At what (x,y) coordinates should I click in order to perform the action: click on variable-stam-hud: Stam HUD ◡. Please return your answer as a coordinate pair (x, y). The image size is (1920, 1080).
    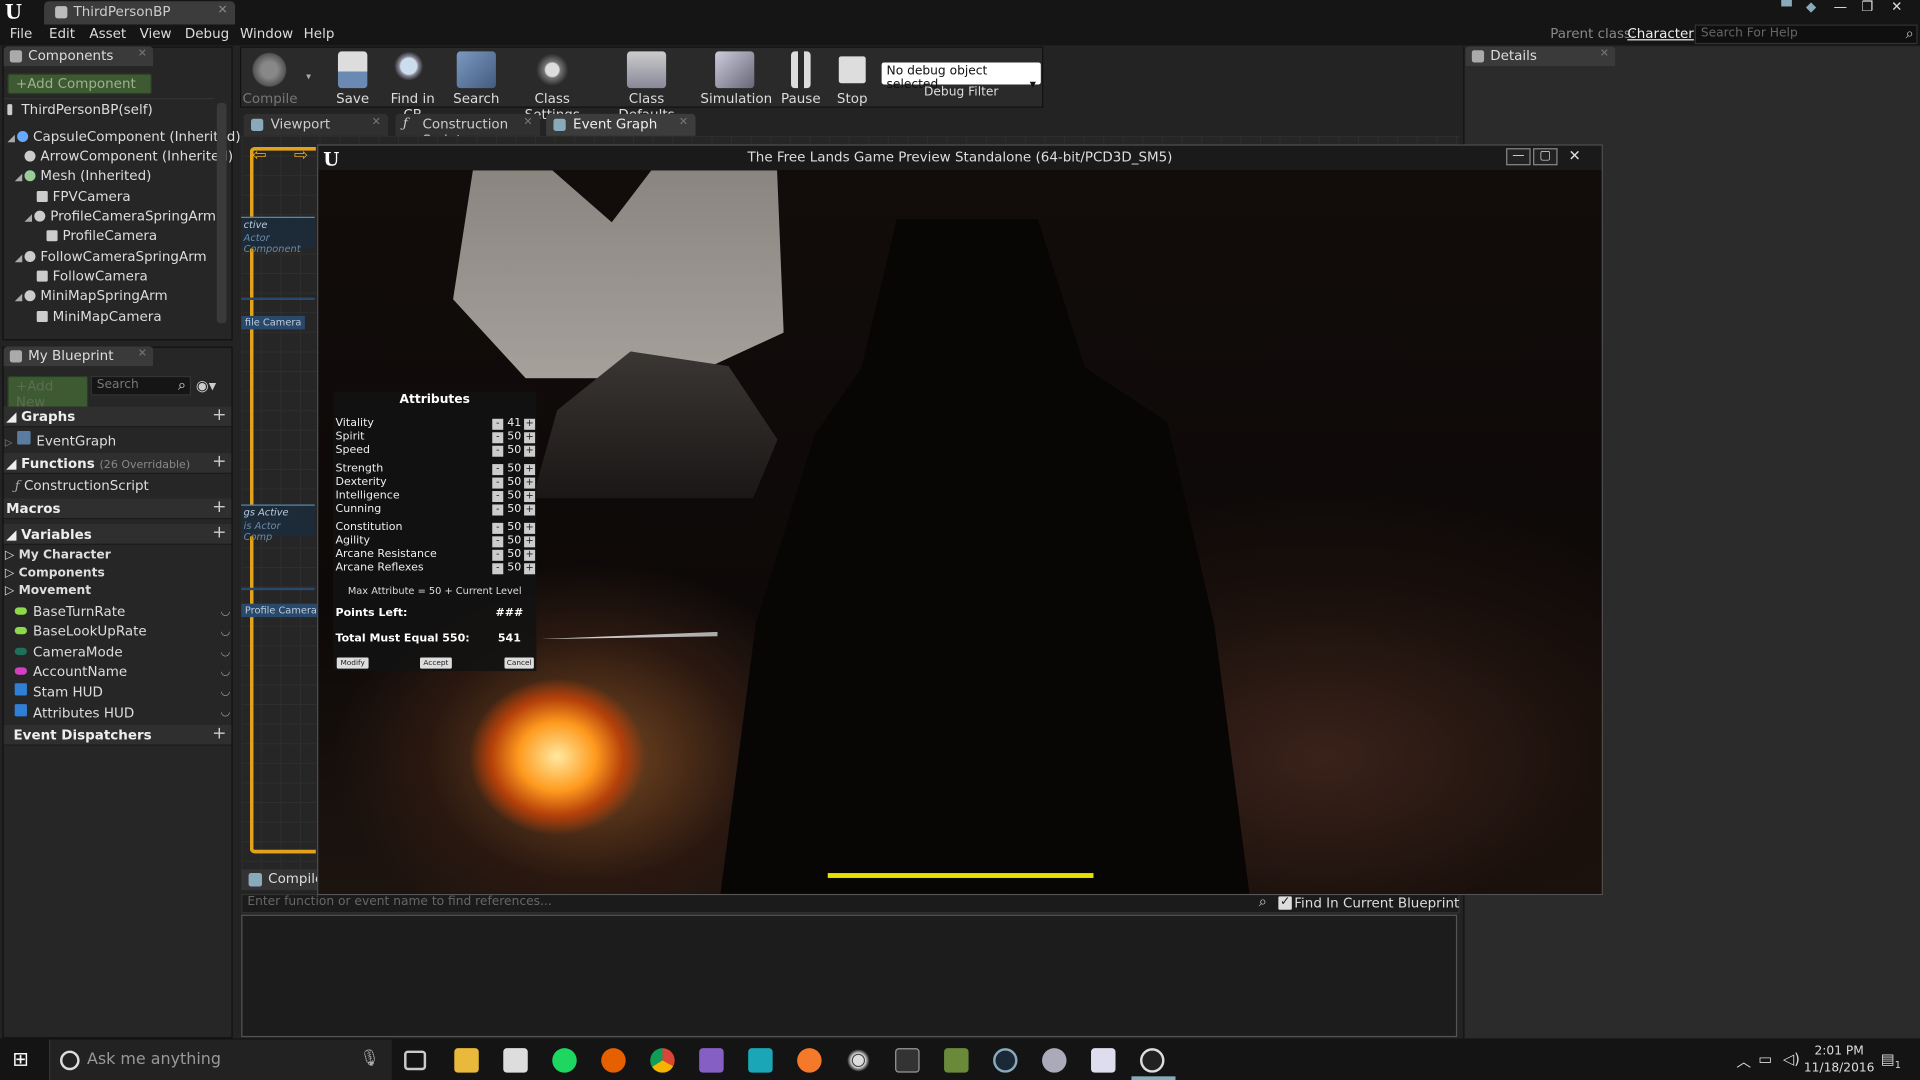
    Looking at the image, I should click on (122, 691).